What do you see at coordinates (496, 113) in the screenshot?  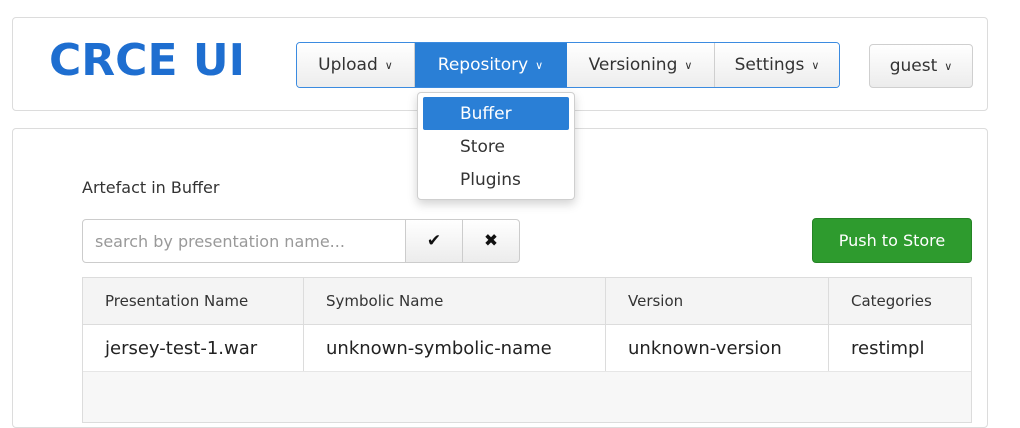 I see `menu-item-buffer: Buffer` at bounding box center [496, 113].